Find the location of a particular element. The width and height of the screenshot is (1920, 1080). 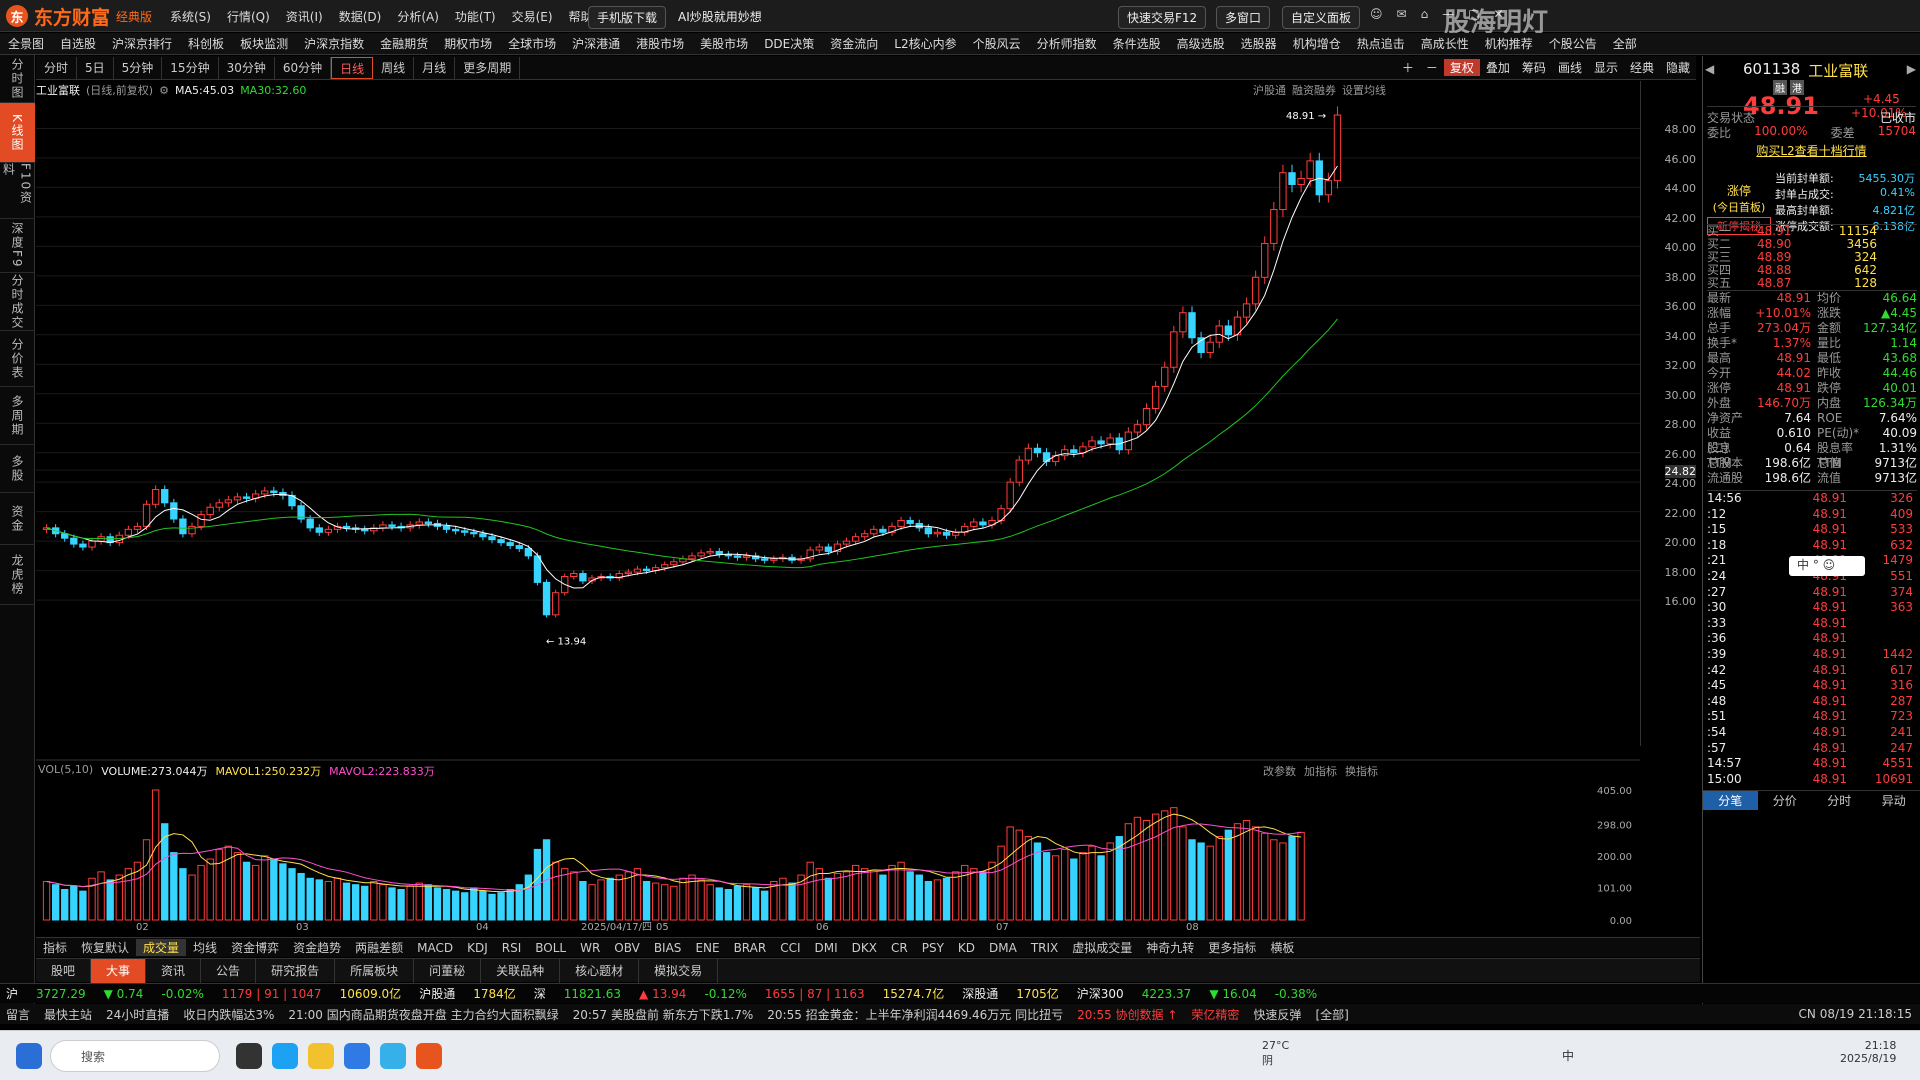

nav-item: 机构推荐 is located at coordinates (1509, 43).